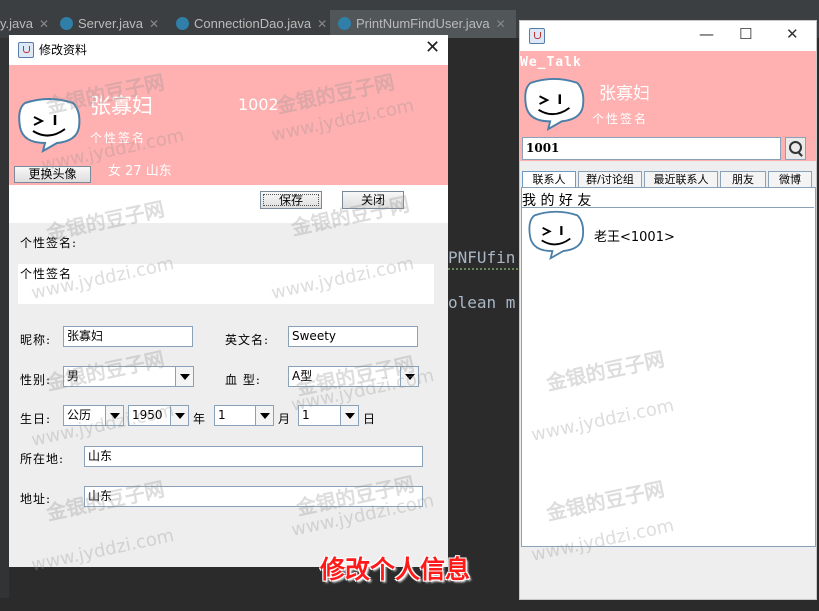 The image size is (819, 611). I want to click on ide-tab-printnumfinduser-java: PrintNumFindUser.java ✕, so click(423, 24).